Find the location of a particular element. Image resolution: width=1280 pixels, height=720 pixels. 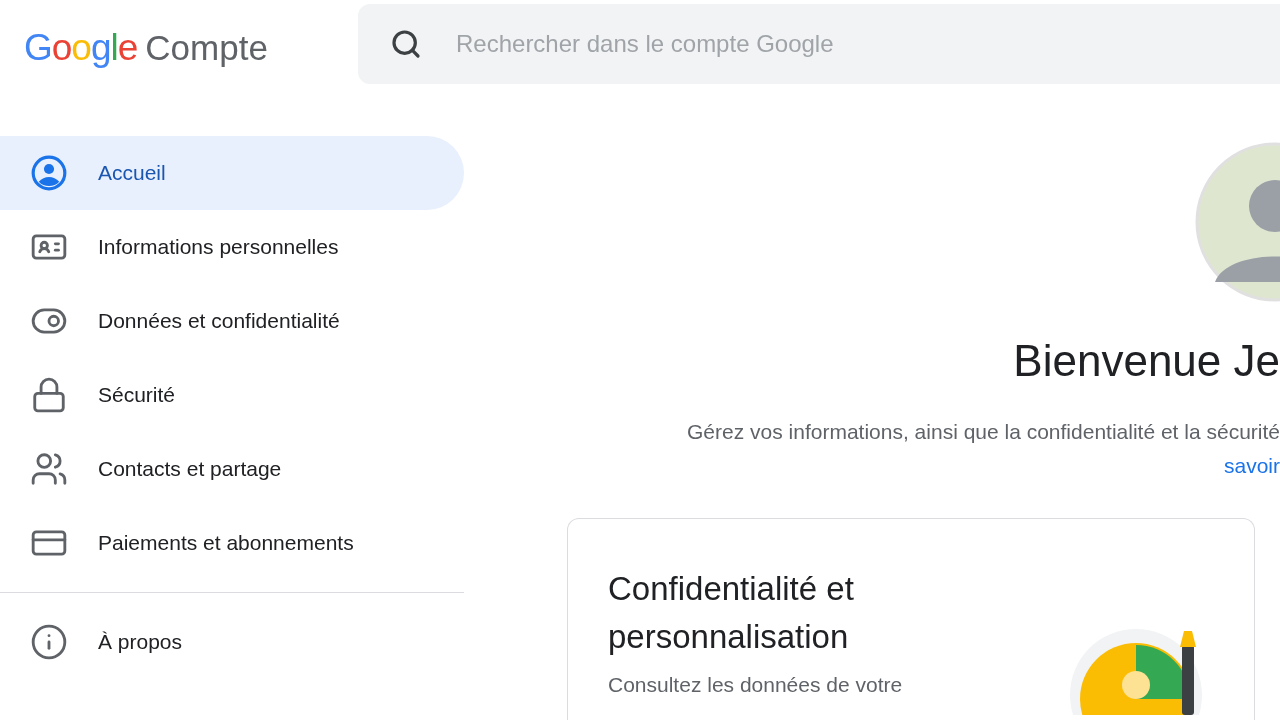

nav-item: À propos is located at coordinates (232, 642).